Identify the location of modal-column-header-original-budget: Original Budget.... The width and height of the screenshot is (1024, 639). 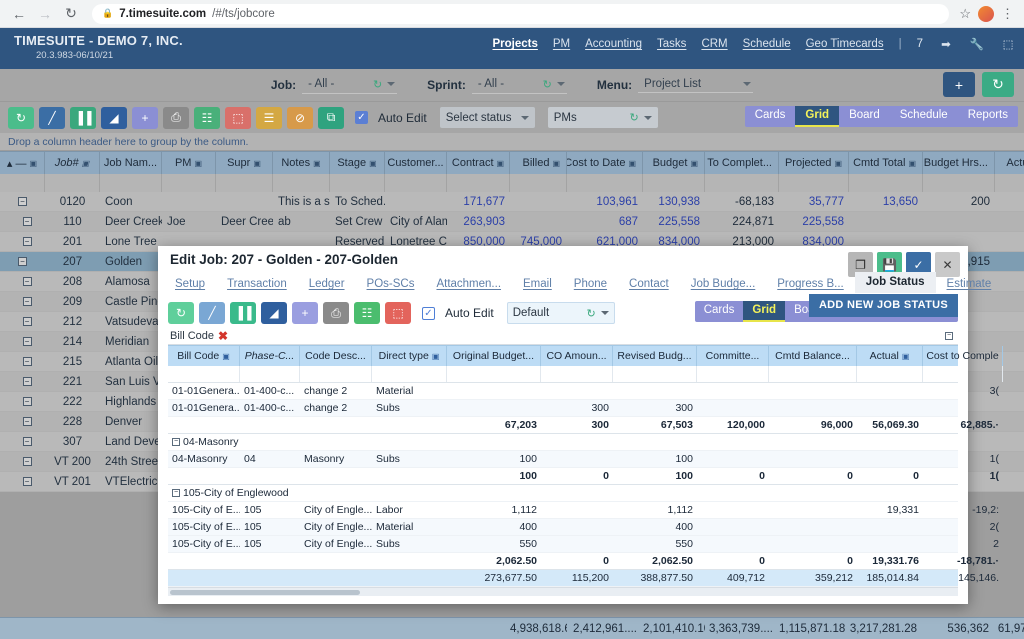
(494, 356).